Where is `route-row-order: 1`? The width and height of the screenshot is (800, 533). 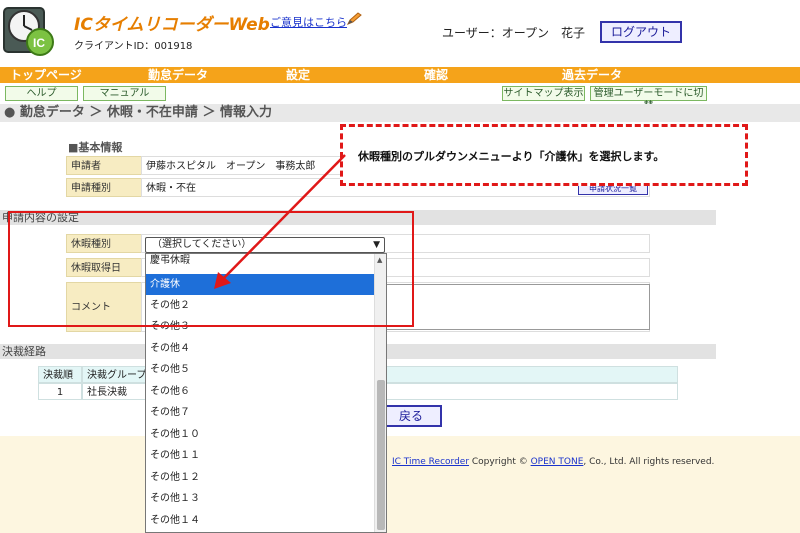 route-row-order: 1 is located at coordinates (60, 391).